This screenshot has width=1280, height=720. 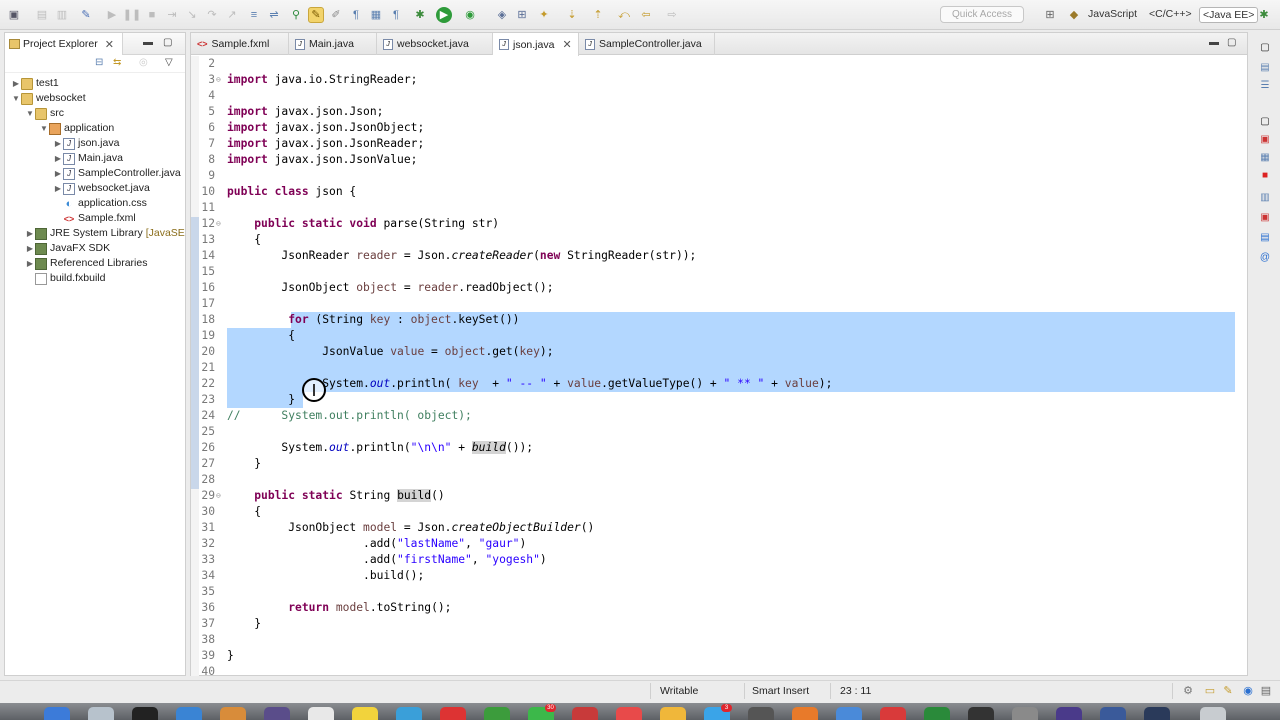 I want to click on tree-item-javafx-sdk: ▶ JavaFX SDK, so click(x=67, y=248).